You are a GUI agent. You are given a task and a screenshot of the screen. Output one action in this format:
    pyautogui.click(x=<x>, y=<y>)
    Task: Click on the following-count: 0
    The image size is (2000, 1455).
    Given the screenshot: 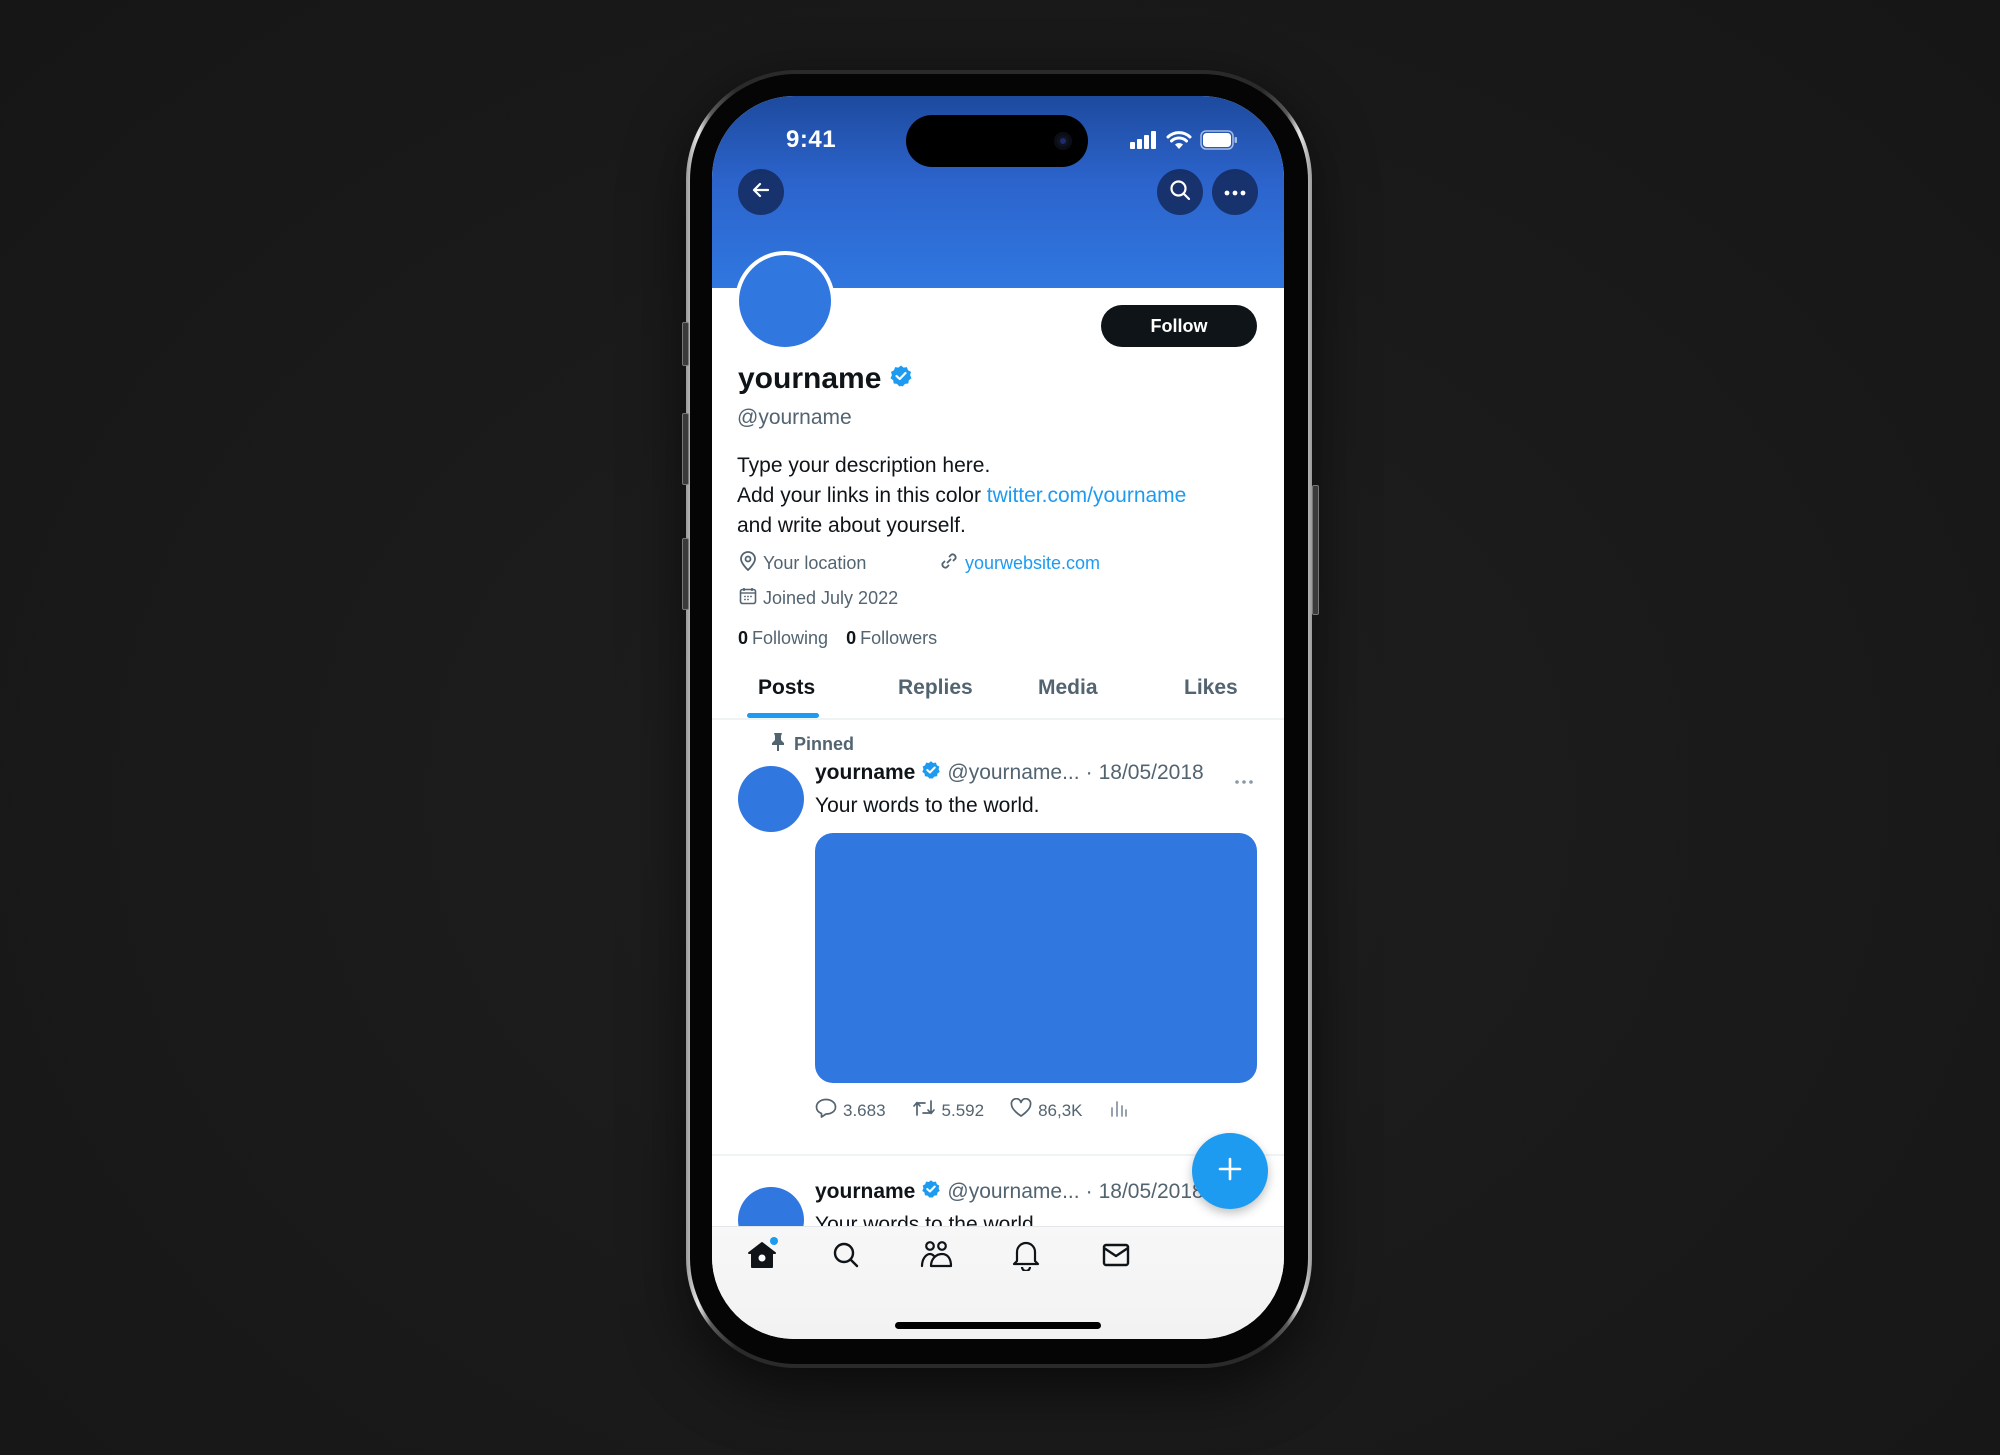 What is the action you would take?
    pyautogui.click(x=743, y=638)
    